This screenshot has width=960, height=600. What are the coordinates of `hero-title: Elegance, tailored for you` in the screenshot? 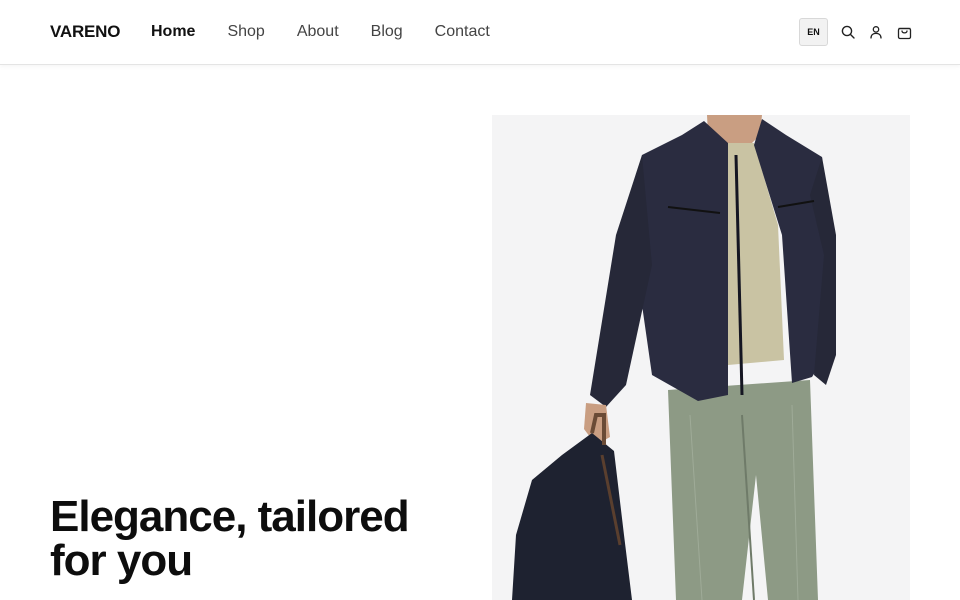 It's located at (250, 539).